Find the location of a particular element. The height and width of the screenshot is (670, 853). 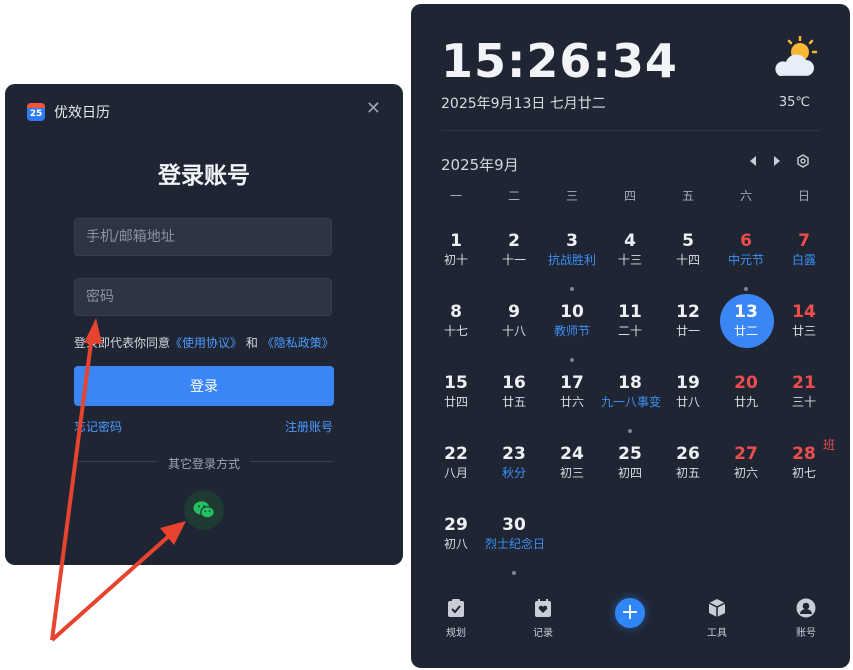

red-arrow-to-wechat is located at coordinates (118, 581).